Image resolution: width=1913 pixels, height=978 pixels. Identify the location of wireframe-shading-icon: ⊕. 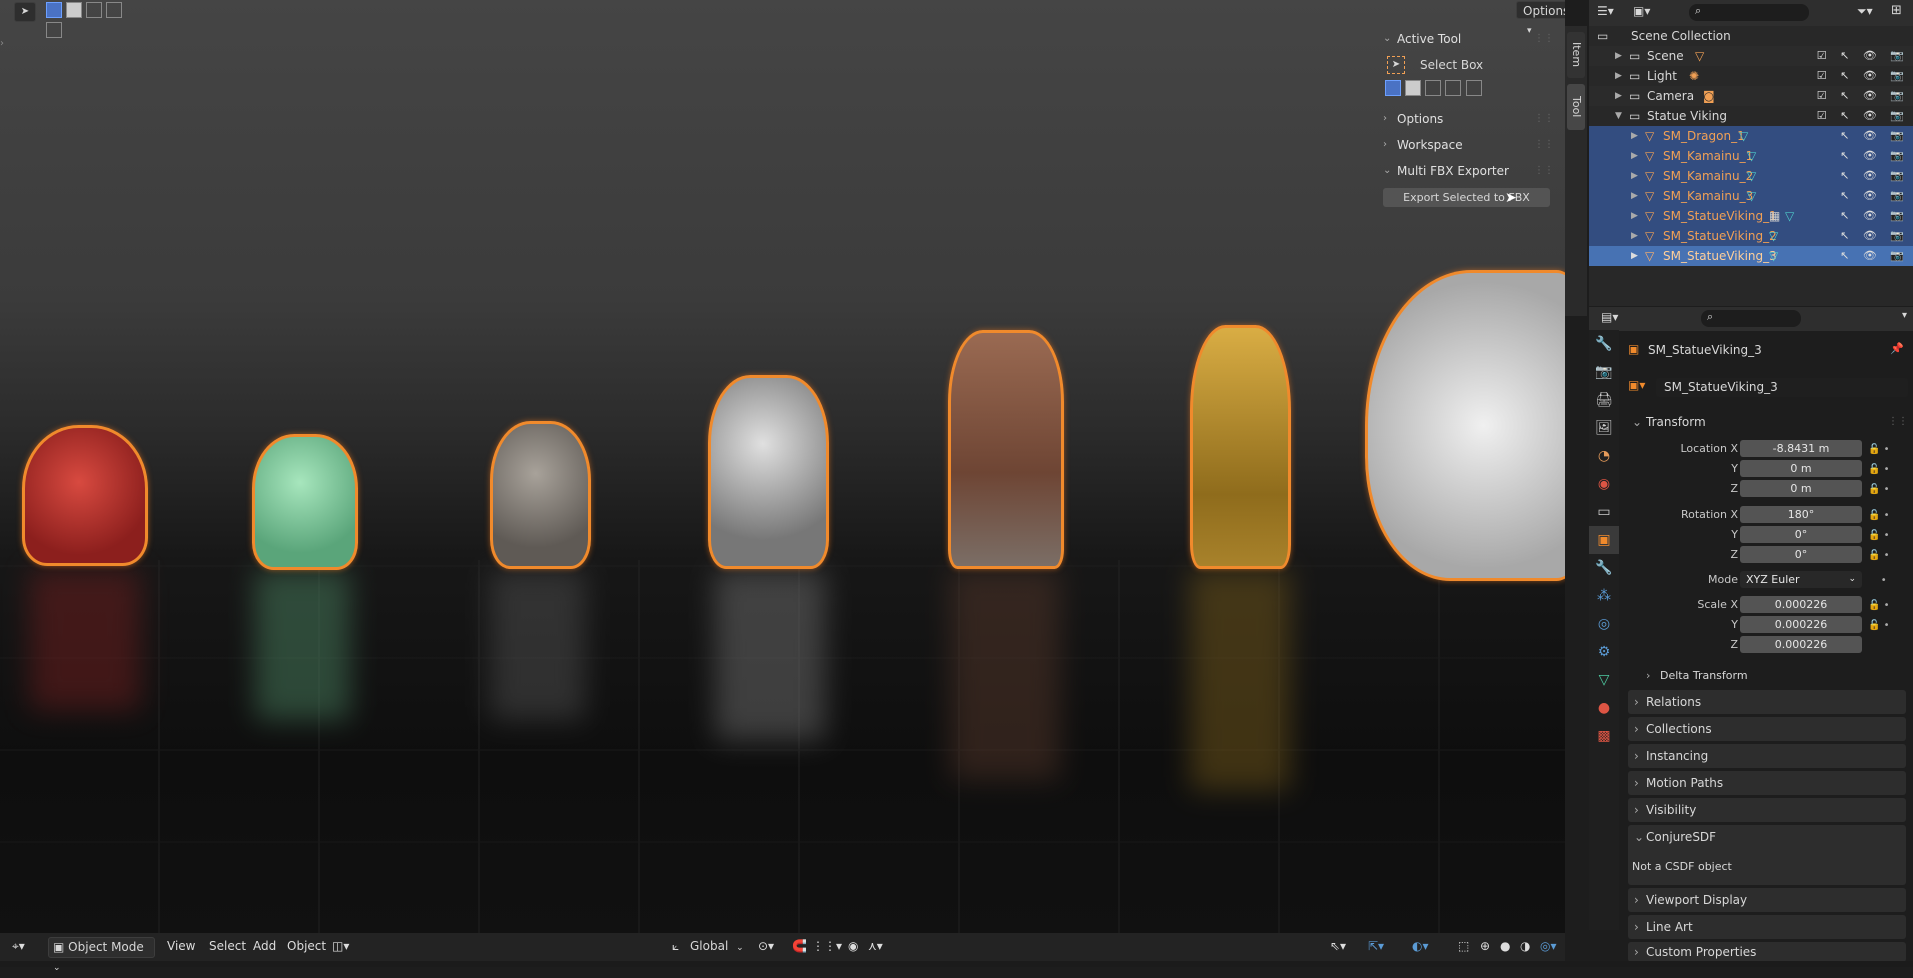
(1485, 946).